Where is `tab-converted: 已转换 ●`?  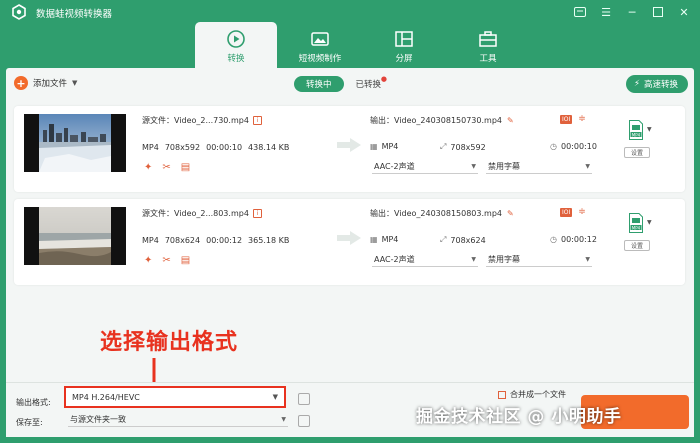 tab-converted: 已转换 ● is located at coordinates (372, 82).